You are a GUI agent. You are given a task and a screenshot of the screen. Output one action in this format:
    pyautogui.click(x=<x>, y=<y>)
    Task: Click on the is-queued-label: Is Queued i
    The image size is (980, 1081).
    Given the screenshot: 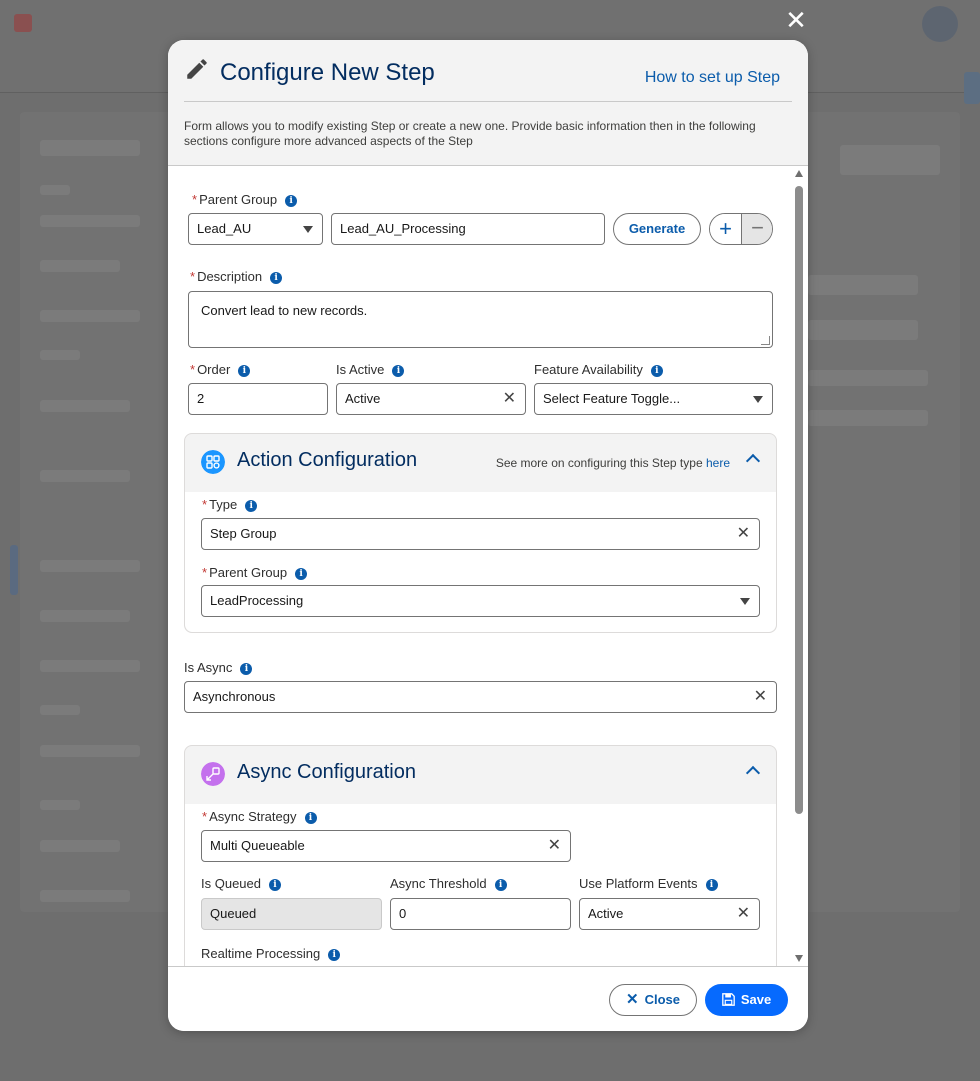 What is the action you would take?
    pyautogui.click(x=241, y=883)
    